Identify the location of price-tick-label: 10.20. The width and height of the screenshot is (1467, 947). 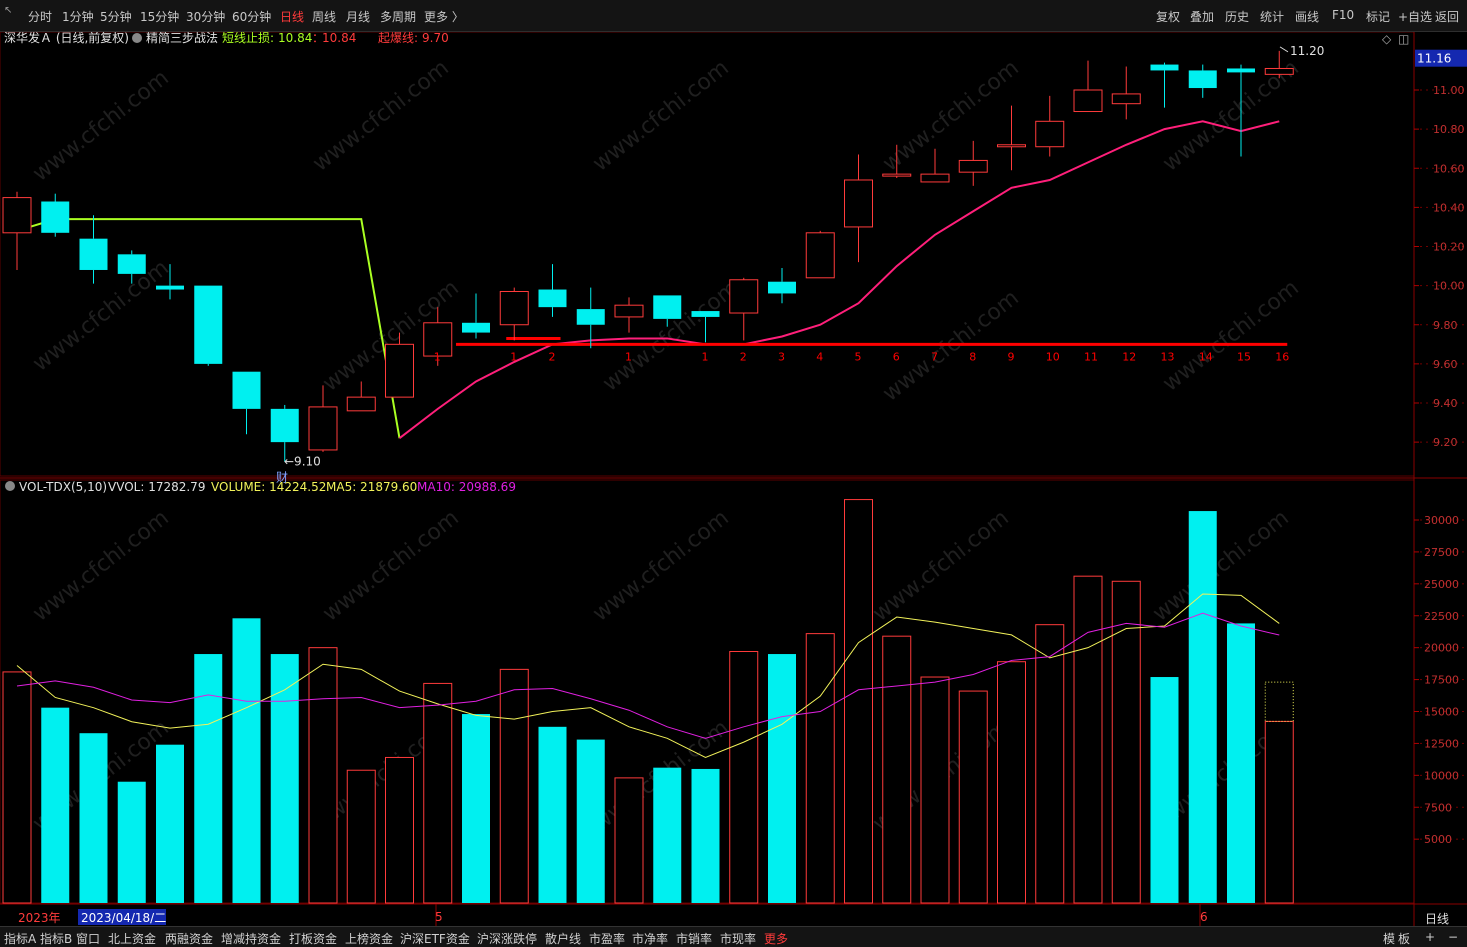
(1449, 247).